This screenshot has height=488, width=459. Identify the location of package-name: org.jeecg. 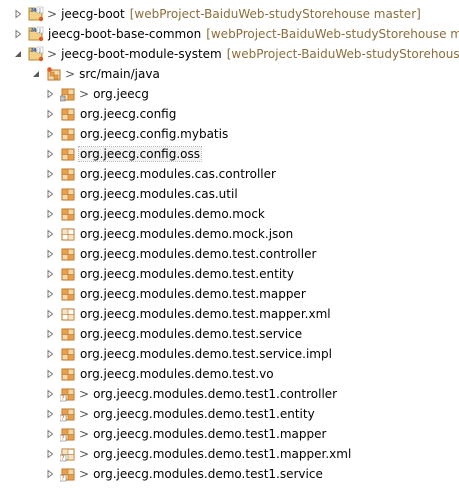
(121, 94).